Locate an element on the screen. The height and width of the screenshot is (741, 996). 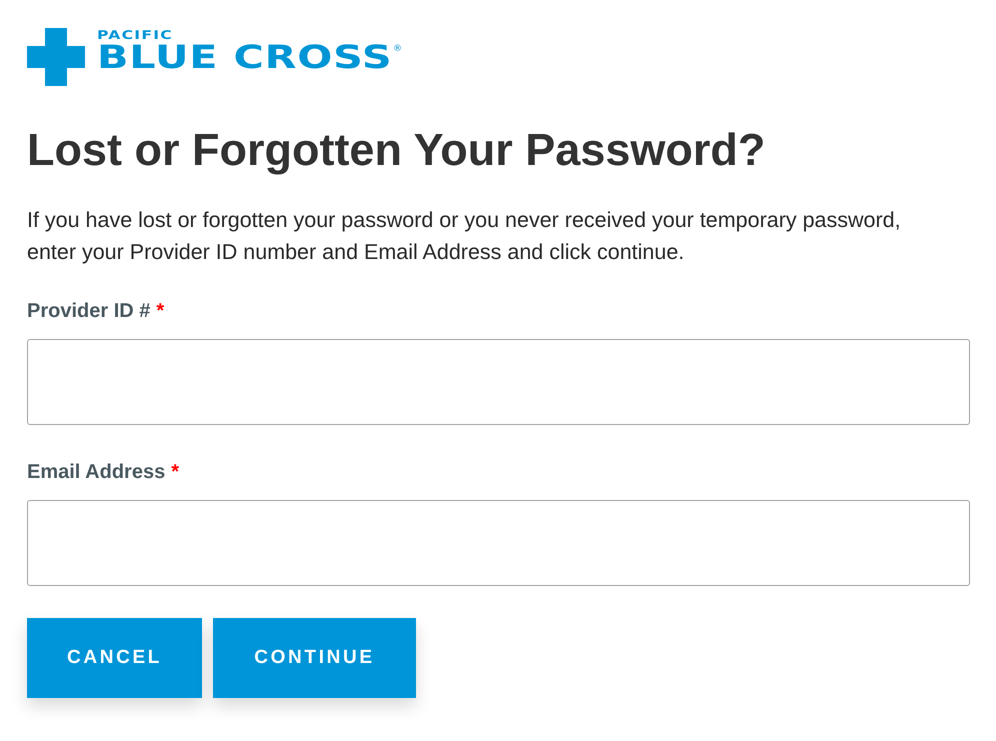
logo-wordmark: BLUE CROSS is located at coordinates (244, 57).